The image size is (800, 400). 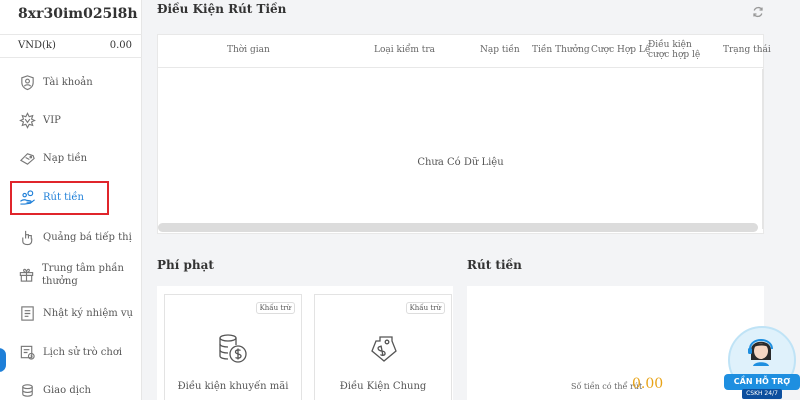 I want to click on account-icon, so click(x=27, y=82).